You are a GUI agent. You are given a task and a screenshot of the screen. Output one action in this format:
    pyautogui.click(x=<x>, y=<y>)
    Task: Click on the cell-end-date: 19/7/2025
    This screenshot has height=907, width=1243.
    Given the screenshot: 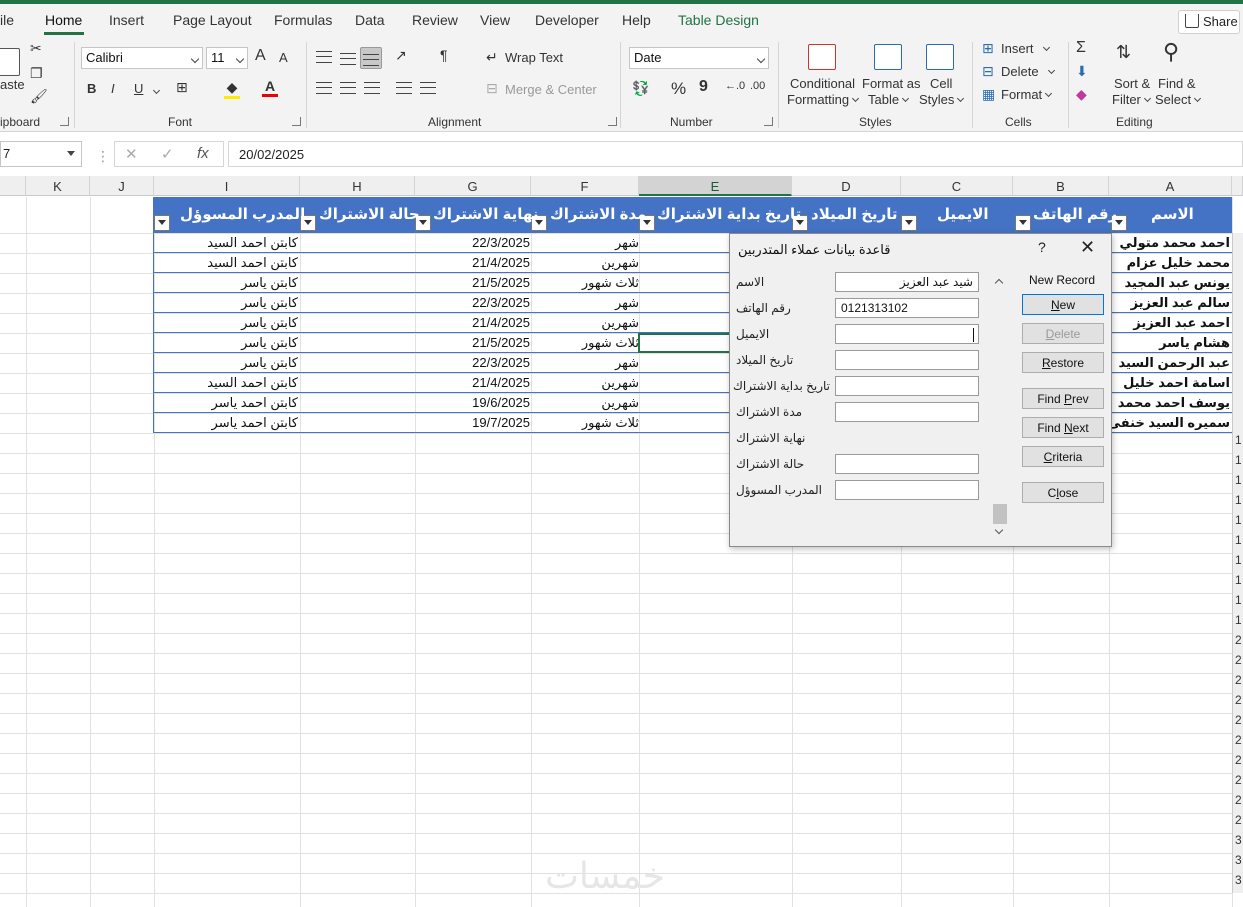 What is the action you would take?
    pyautogui.click(x=501, y=422)
    